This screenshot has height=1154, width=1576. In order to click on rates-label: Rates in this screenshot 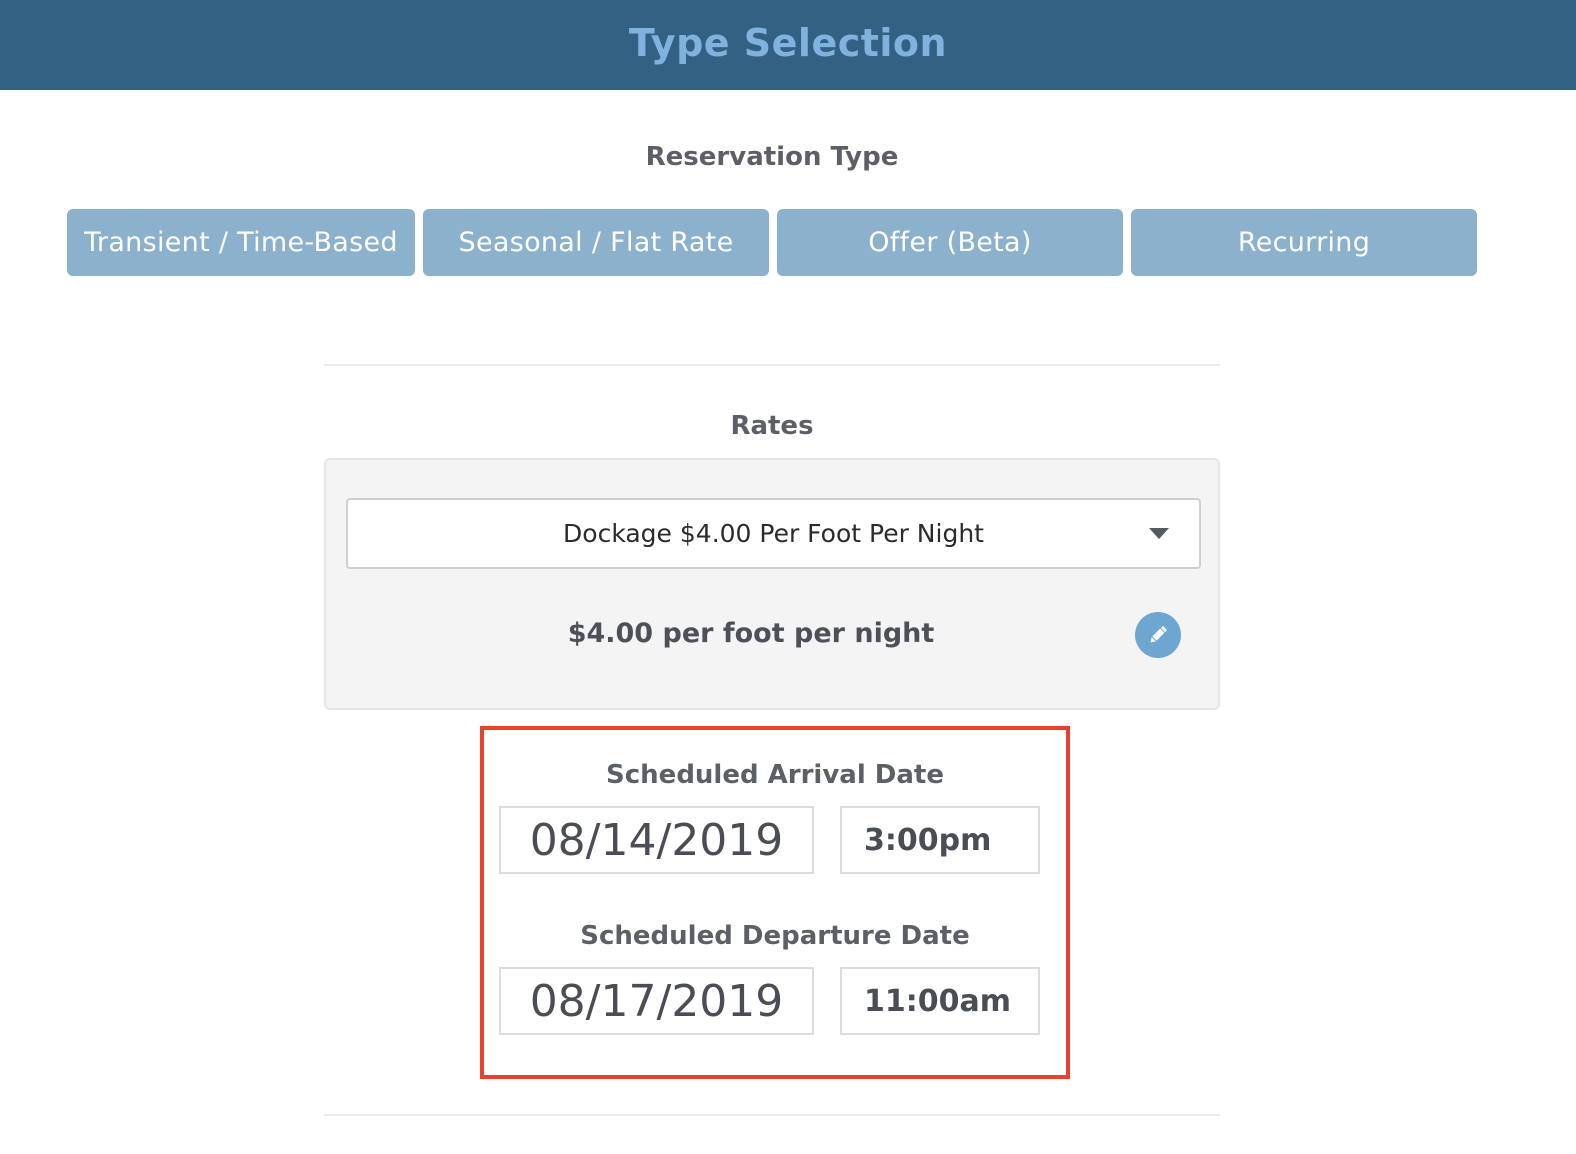, I will do `click(772, 426)`.